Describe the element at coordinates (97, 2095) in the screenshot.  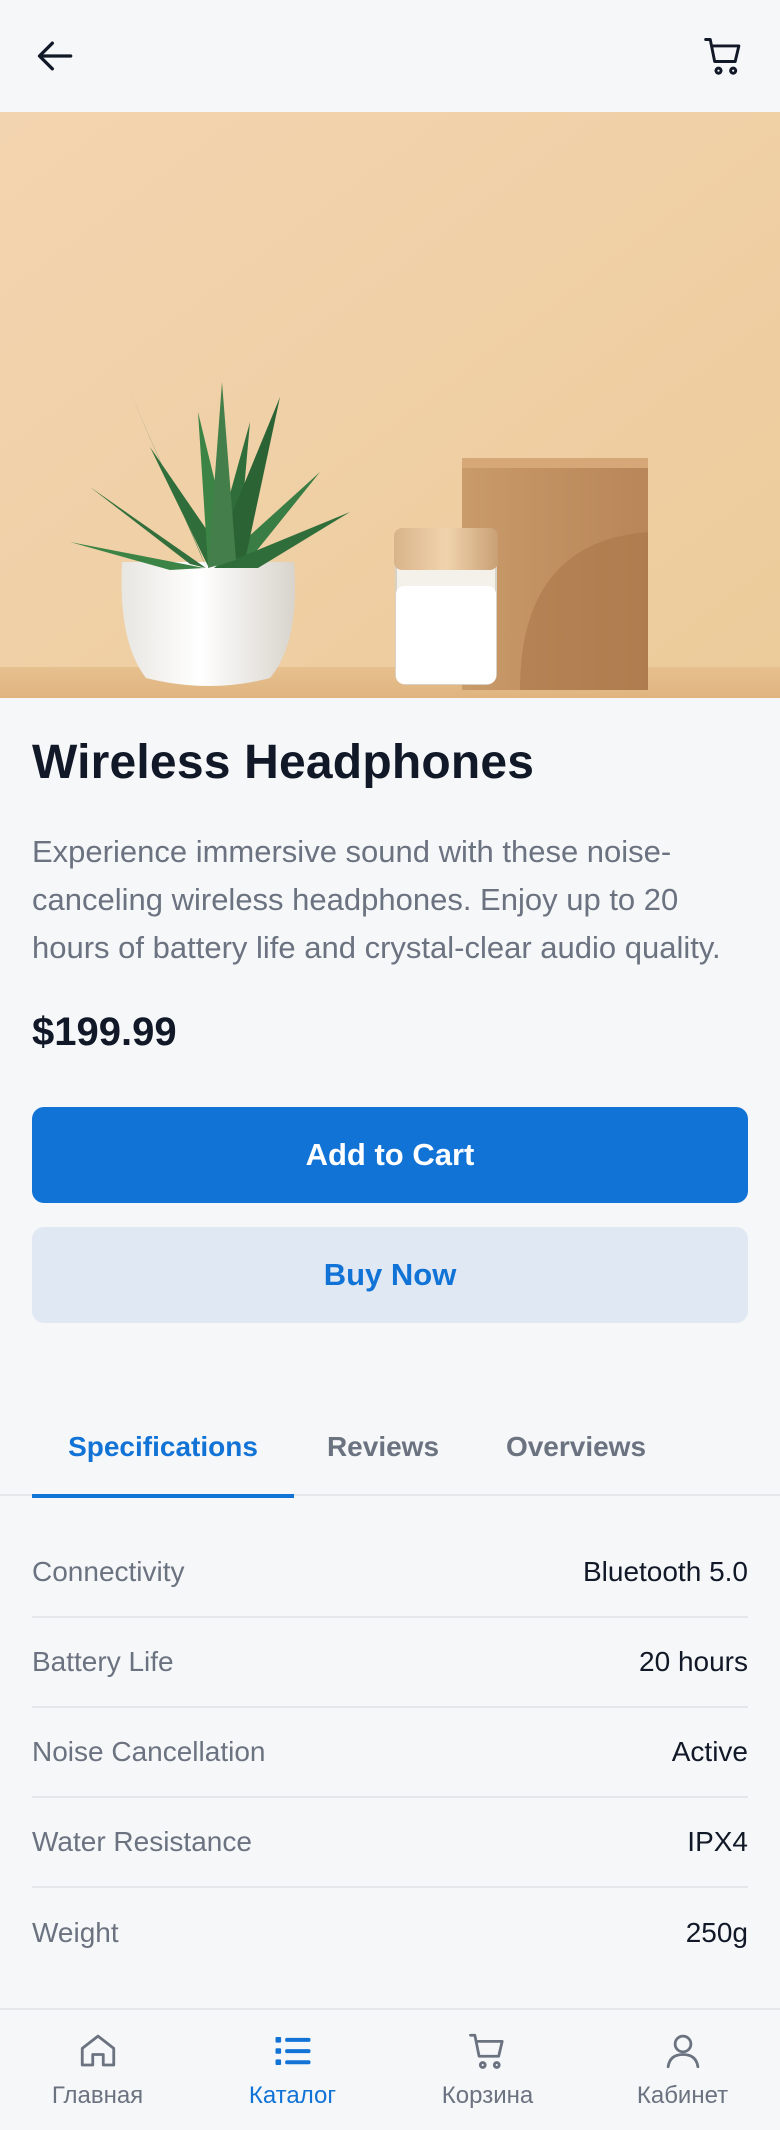
I see `nav-label: Главная` at that location.